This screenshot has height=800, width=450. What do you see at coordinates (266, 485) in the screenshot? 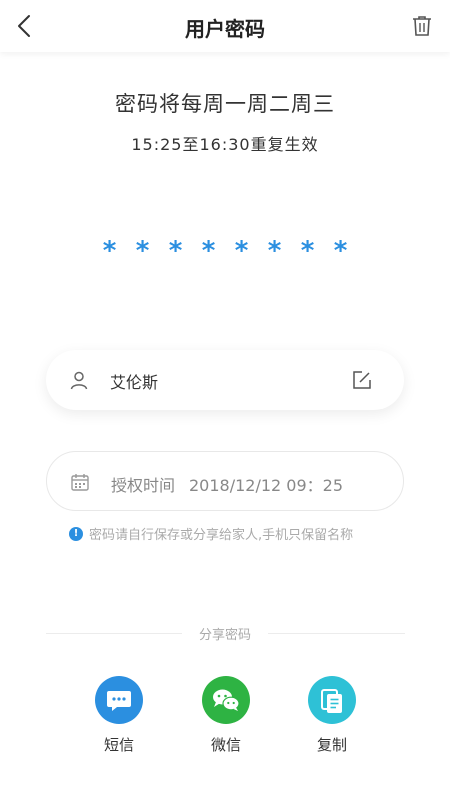
I see `authorization-value: 2018/12/12 09：25` at bounding box center [266, 485].